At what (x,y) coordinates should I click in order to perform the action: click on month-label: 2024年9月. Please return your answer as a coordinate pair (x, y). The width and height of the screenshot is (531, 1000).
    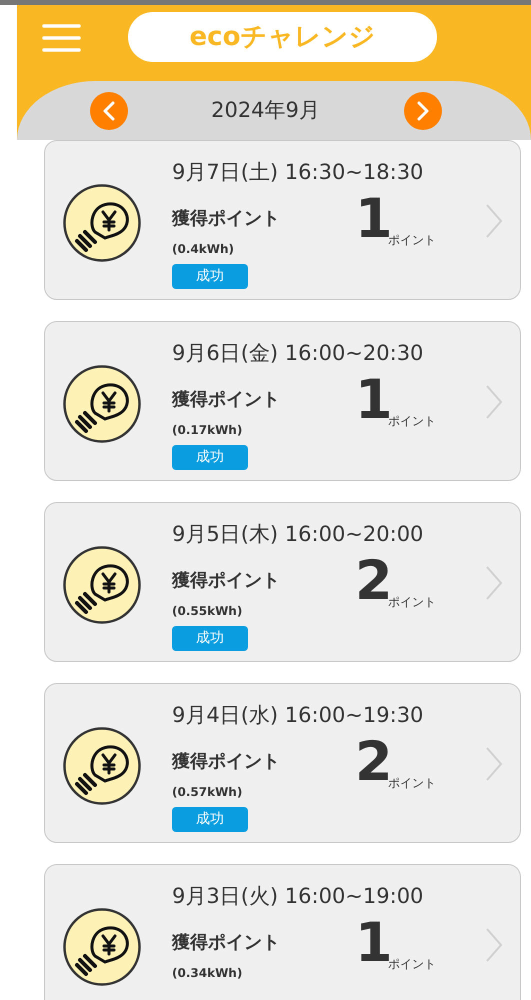
    Looking at the image, I should click on (265, 110).